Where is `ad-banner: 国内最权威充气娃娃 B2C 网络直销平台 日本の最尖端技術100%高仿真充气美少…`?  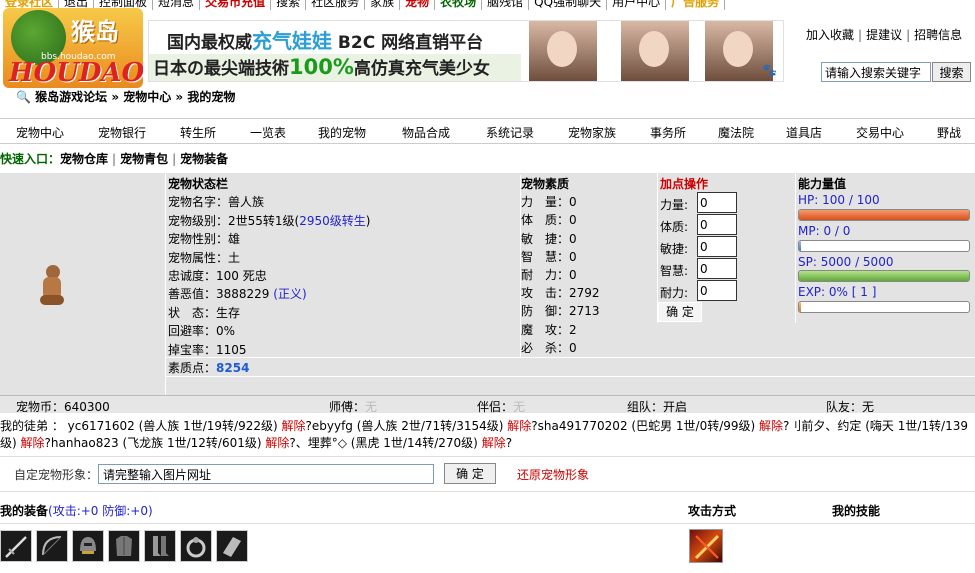 ad-banner: 国内最权威充气娃娃 B2C 网络直销平台 日本の最尖端技術100%高仿真充气美少… is located at coordinates (466, 51).